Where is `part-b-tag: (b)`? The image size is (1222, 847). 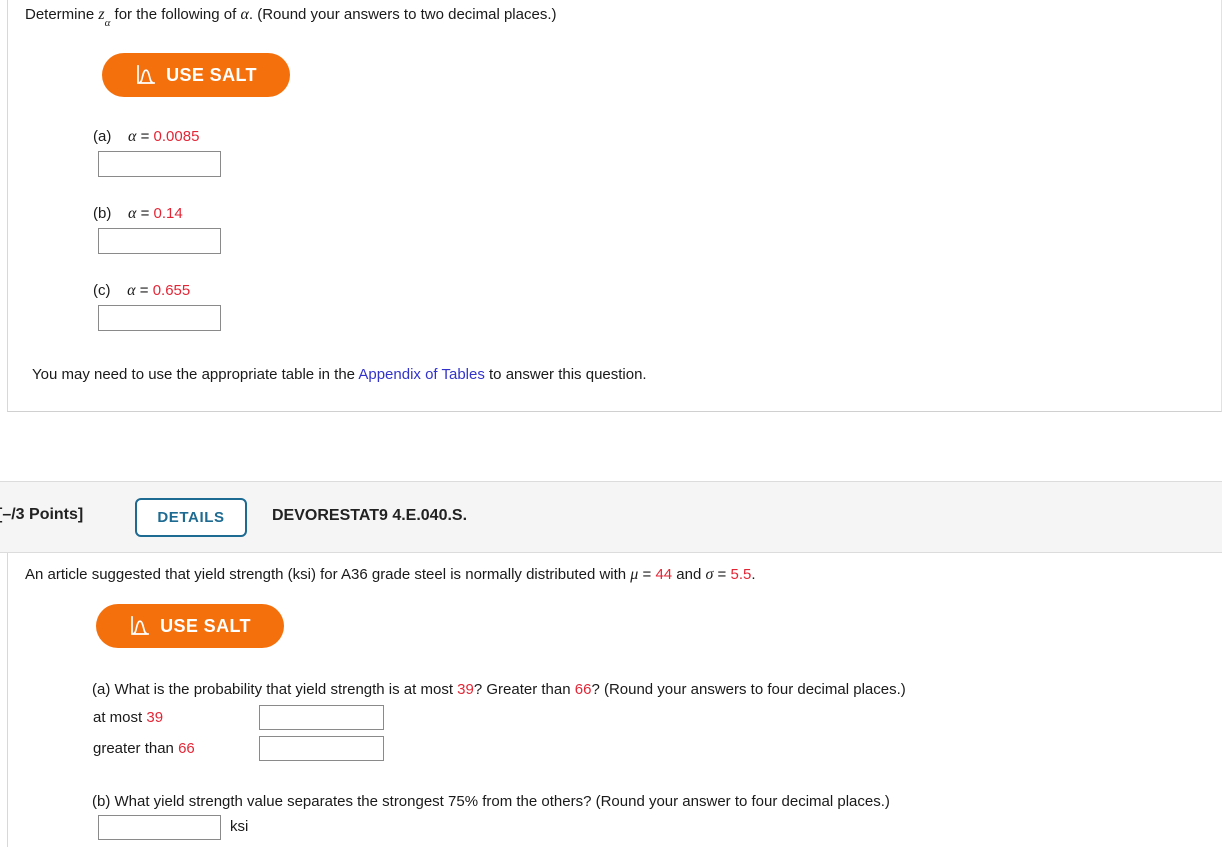
part-b-tag: (b) is located at coordinates (102, 213).